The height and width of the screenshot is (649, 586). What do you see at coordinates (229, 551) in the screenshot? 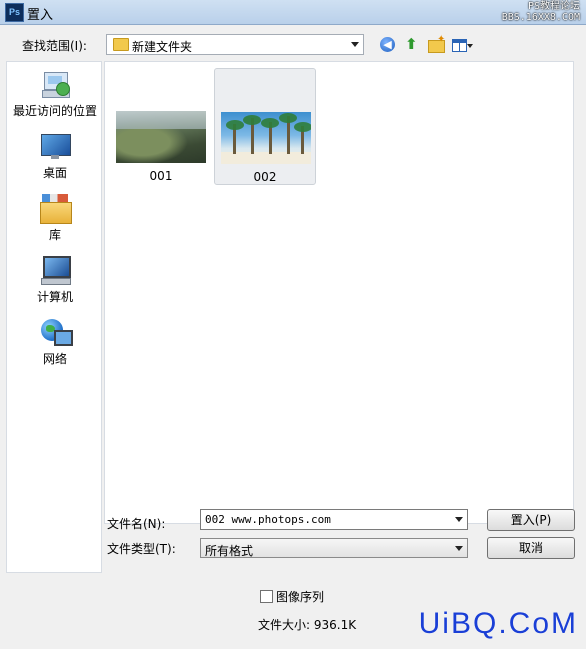
I see `filetype-value: 所有格式` at bounding box center [229, 551].